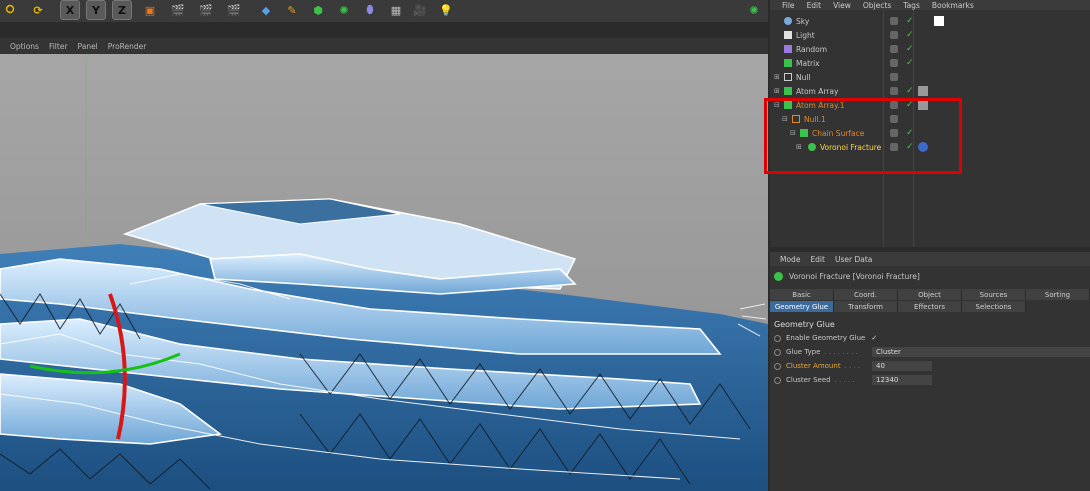  Describe the element at coordinates (788, 5) in the screenshot. I see `menu-file: File` at that location.